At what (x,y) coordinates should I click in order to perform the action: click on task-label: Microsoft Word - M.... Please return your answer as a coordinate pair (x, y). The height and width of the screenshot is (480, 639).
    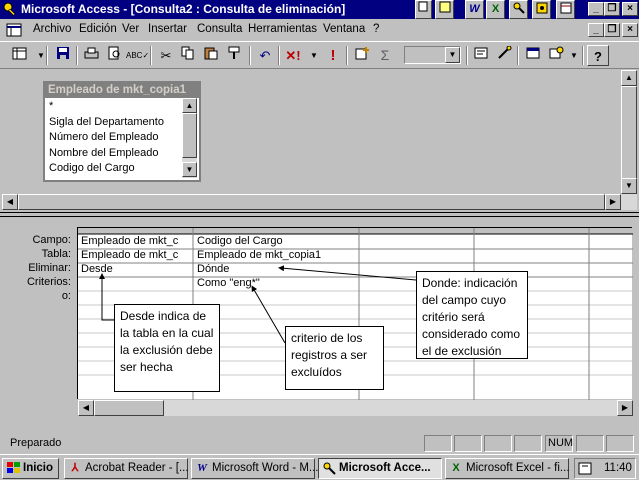
    Looking at the image, I should click on (265, 468).